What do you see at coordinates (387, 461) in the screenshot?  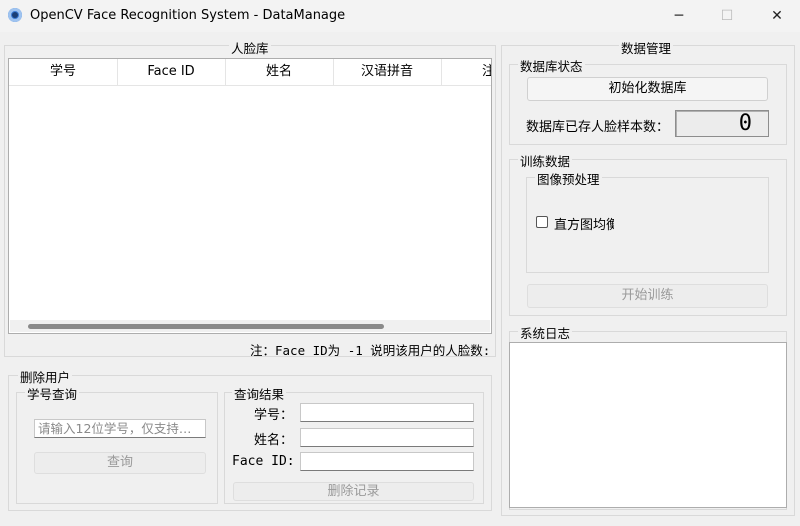 I see `face-id-field` at bounding box center [387, 461].